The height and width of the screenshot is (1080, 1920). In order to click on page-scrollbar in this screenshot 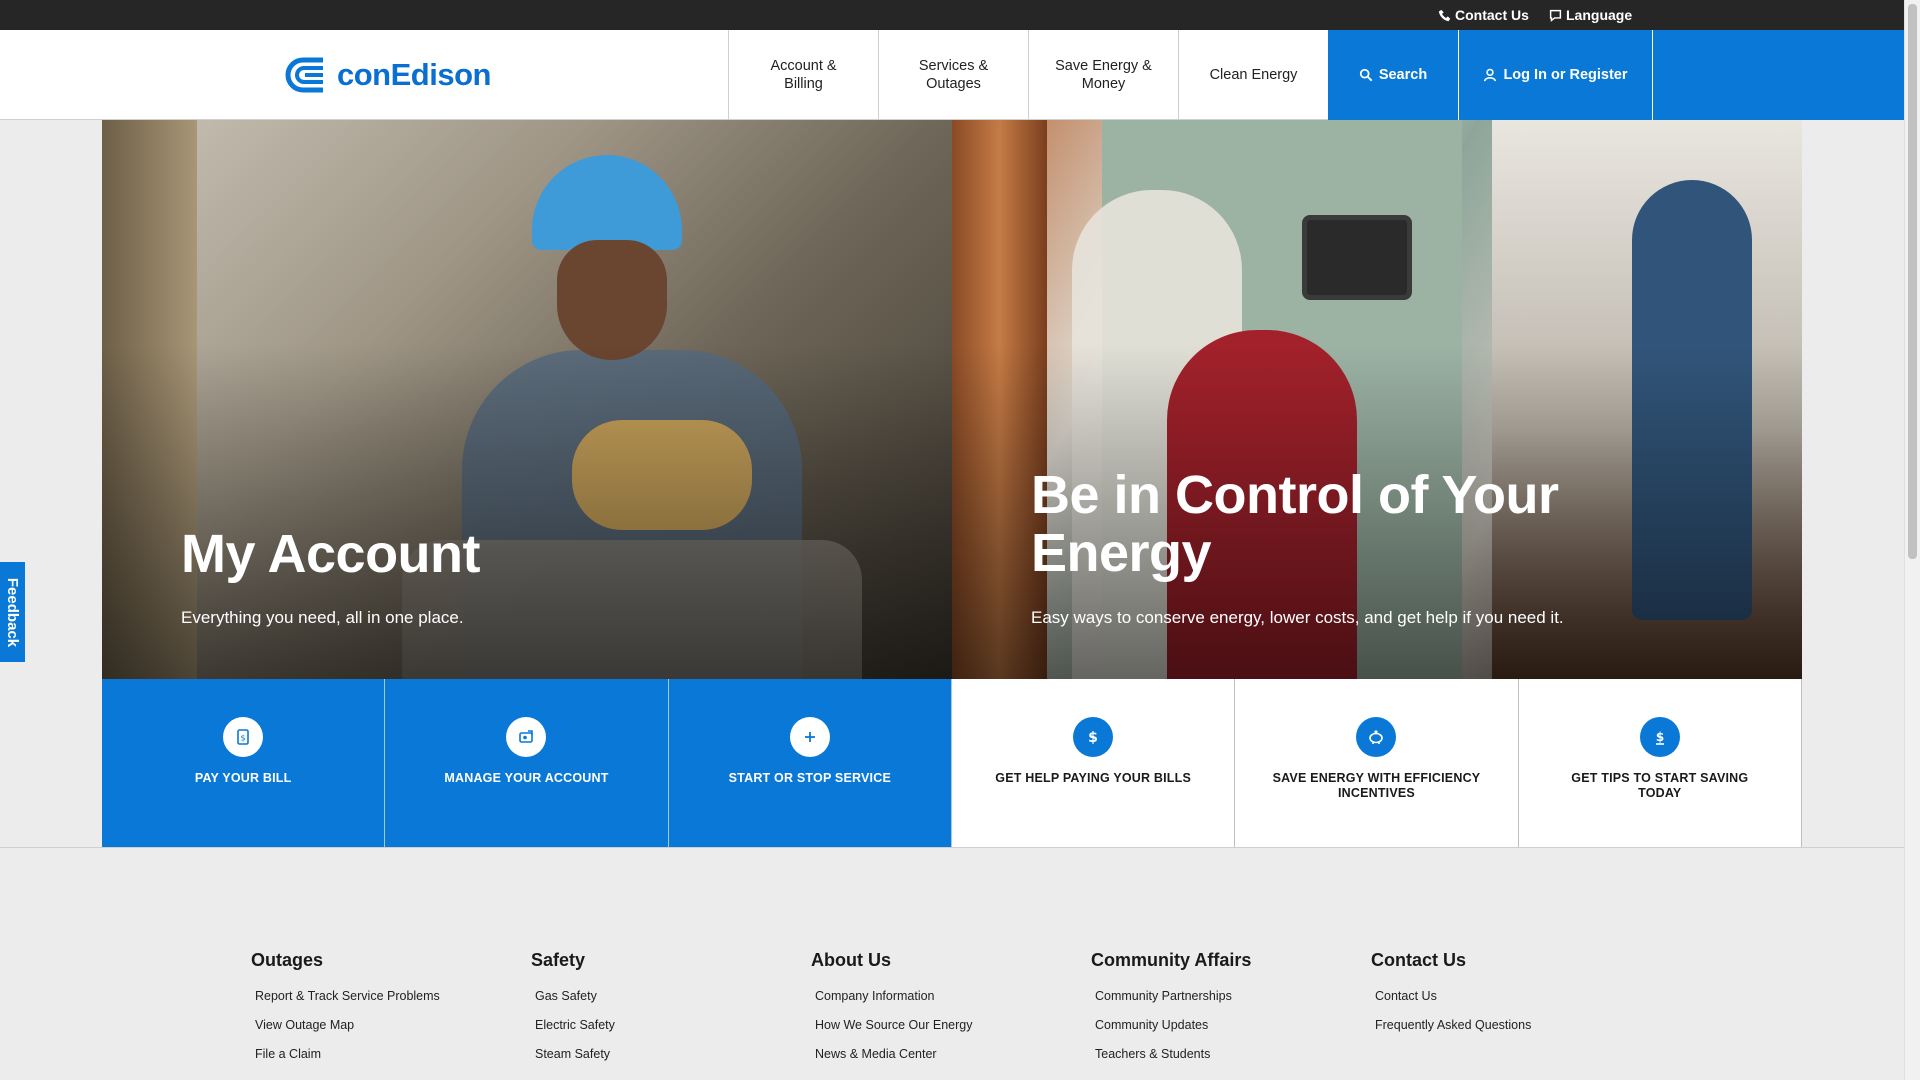, I will do `click(1912, 540)`.